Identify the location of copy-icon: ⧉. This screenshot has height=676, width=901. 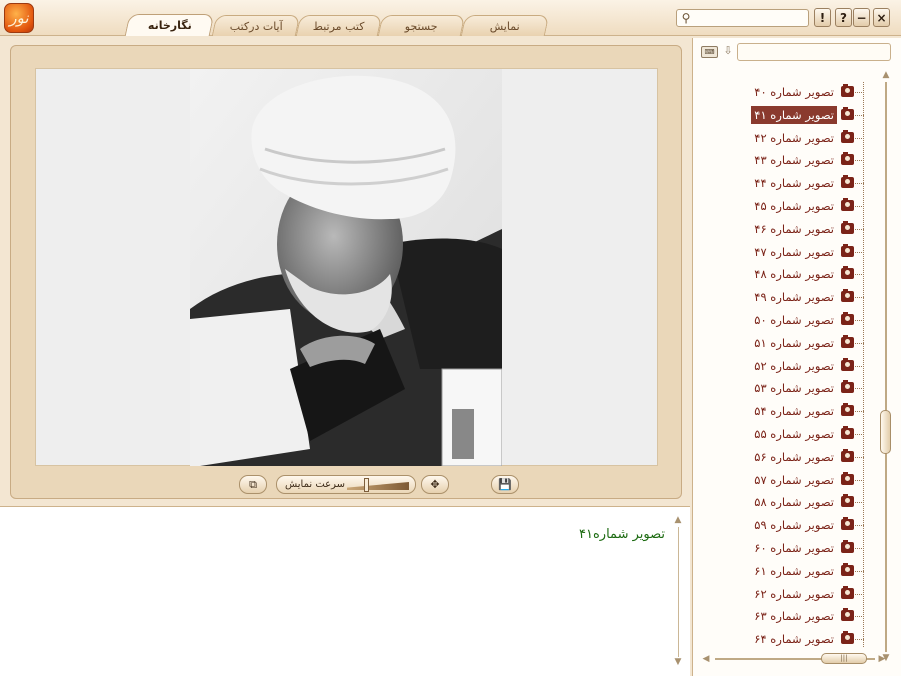
(253, 484).